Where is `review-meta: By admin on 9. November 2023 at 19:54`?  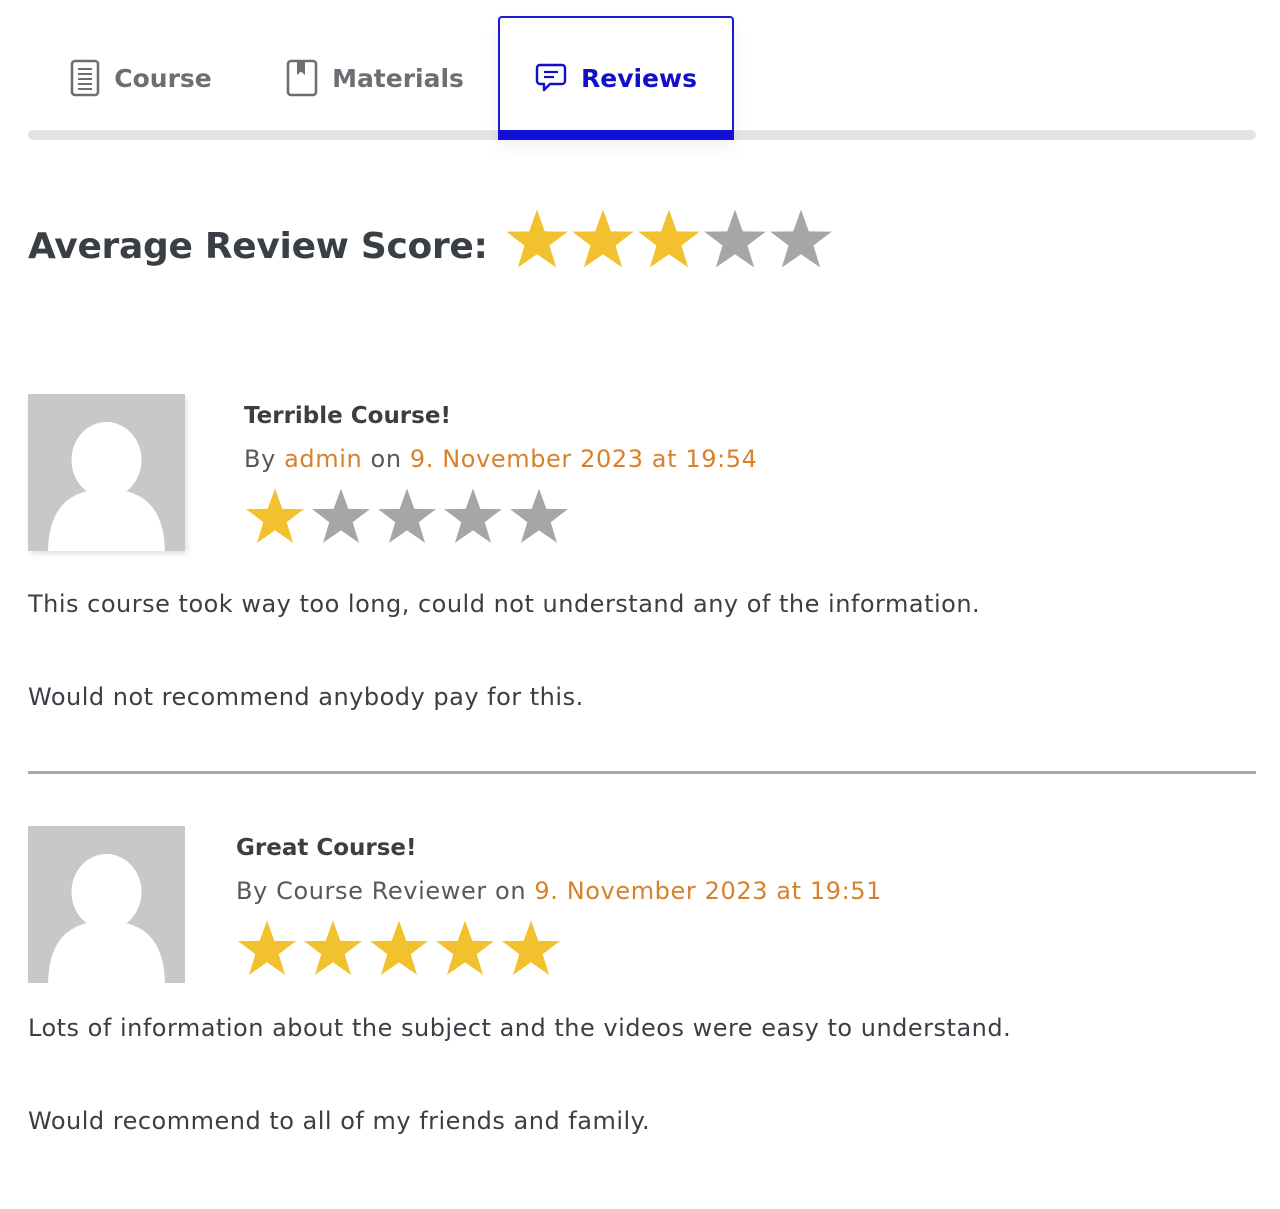 review-meta: By admin on 9. November 2023 at 19:54 is located at coordinates (501, 459).